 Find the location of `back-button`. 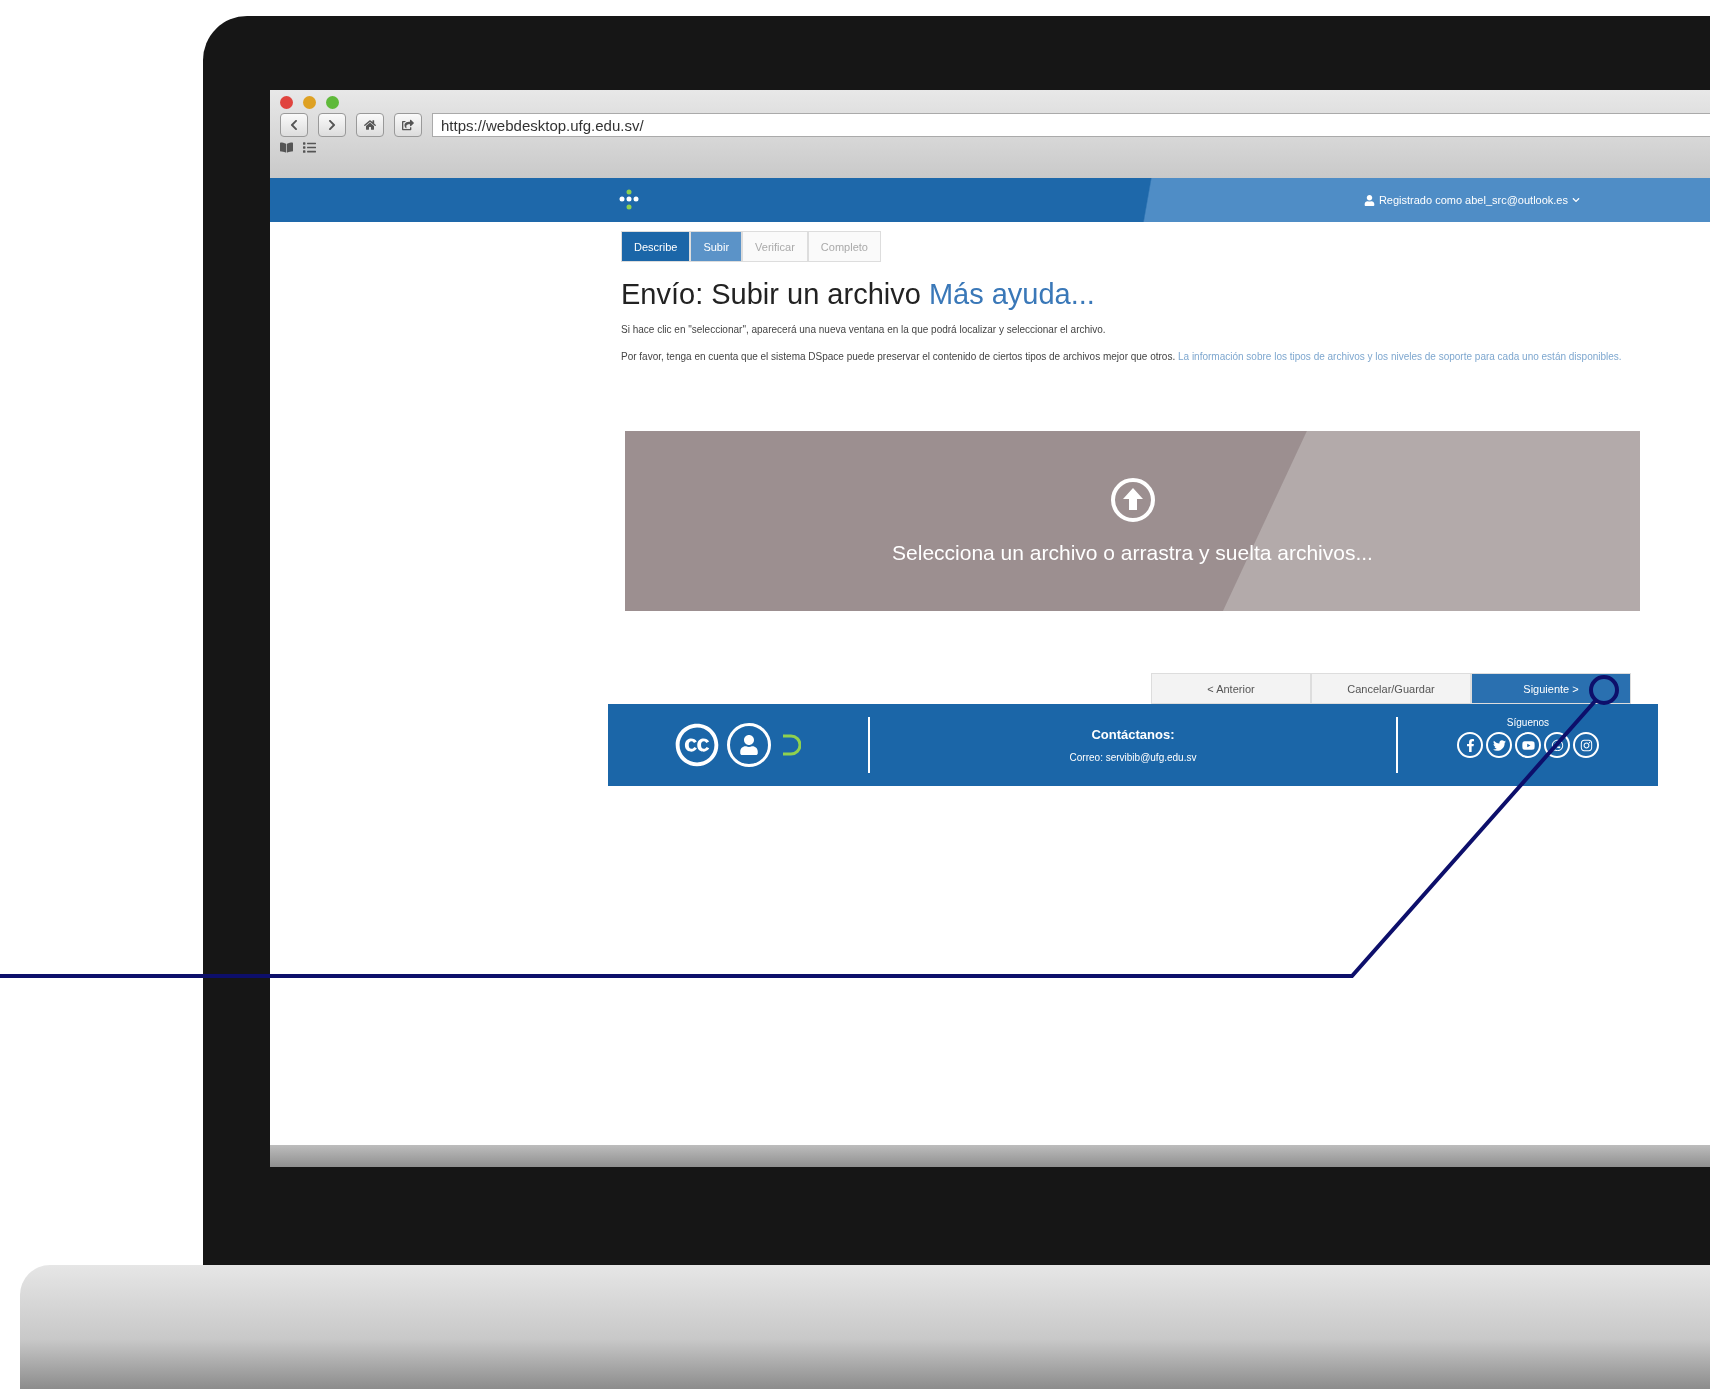

back-button is located at coordinates (294, 125).